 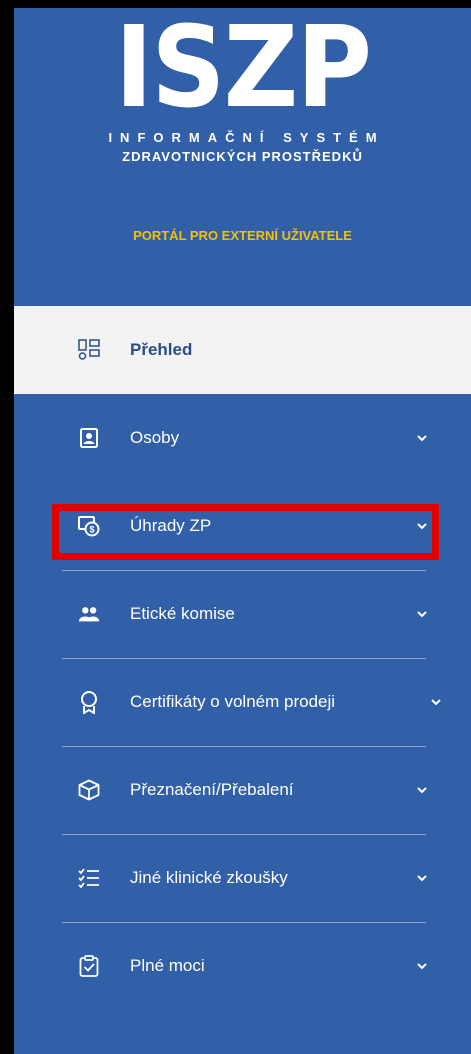 What do you see at coordinates (182, 613) in the screenshot?
I see `sidebar-item-label: Etické komise` at bounding box center [182, 613].